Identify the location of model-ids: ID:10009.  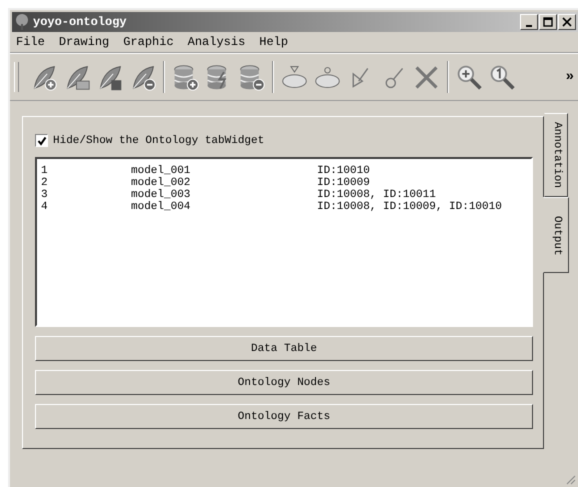
(343, 183).